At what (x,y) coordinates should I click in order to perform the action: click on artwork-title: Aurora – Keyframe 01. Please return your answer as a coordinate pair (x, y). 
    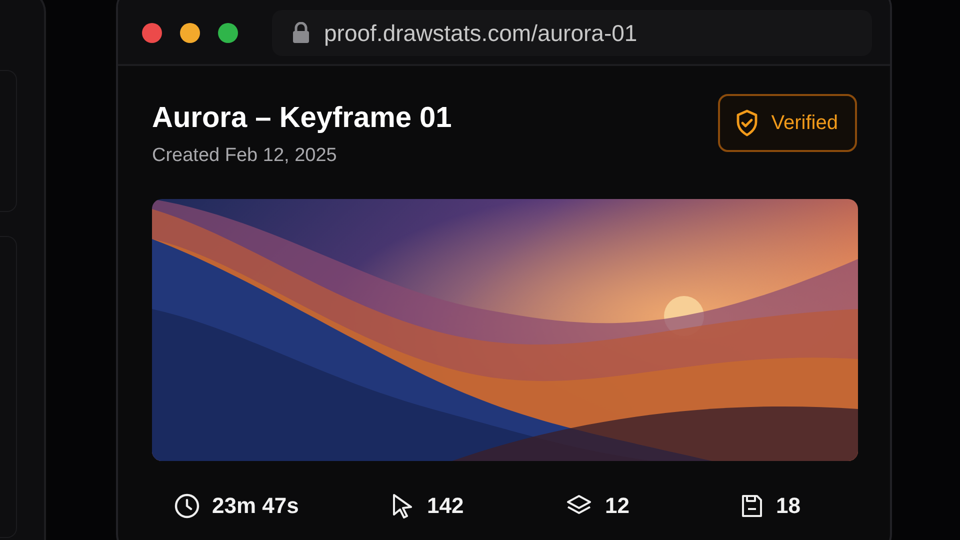
    Looking at the image, I should click on (302, 118).